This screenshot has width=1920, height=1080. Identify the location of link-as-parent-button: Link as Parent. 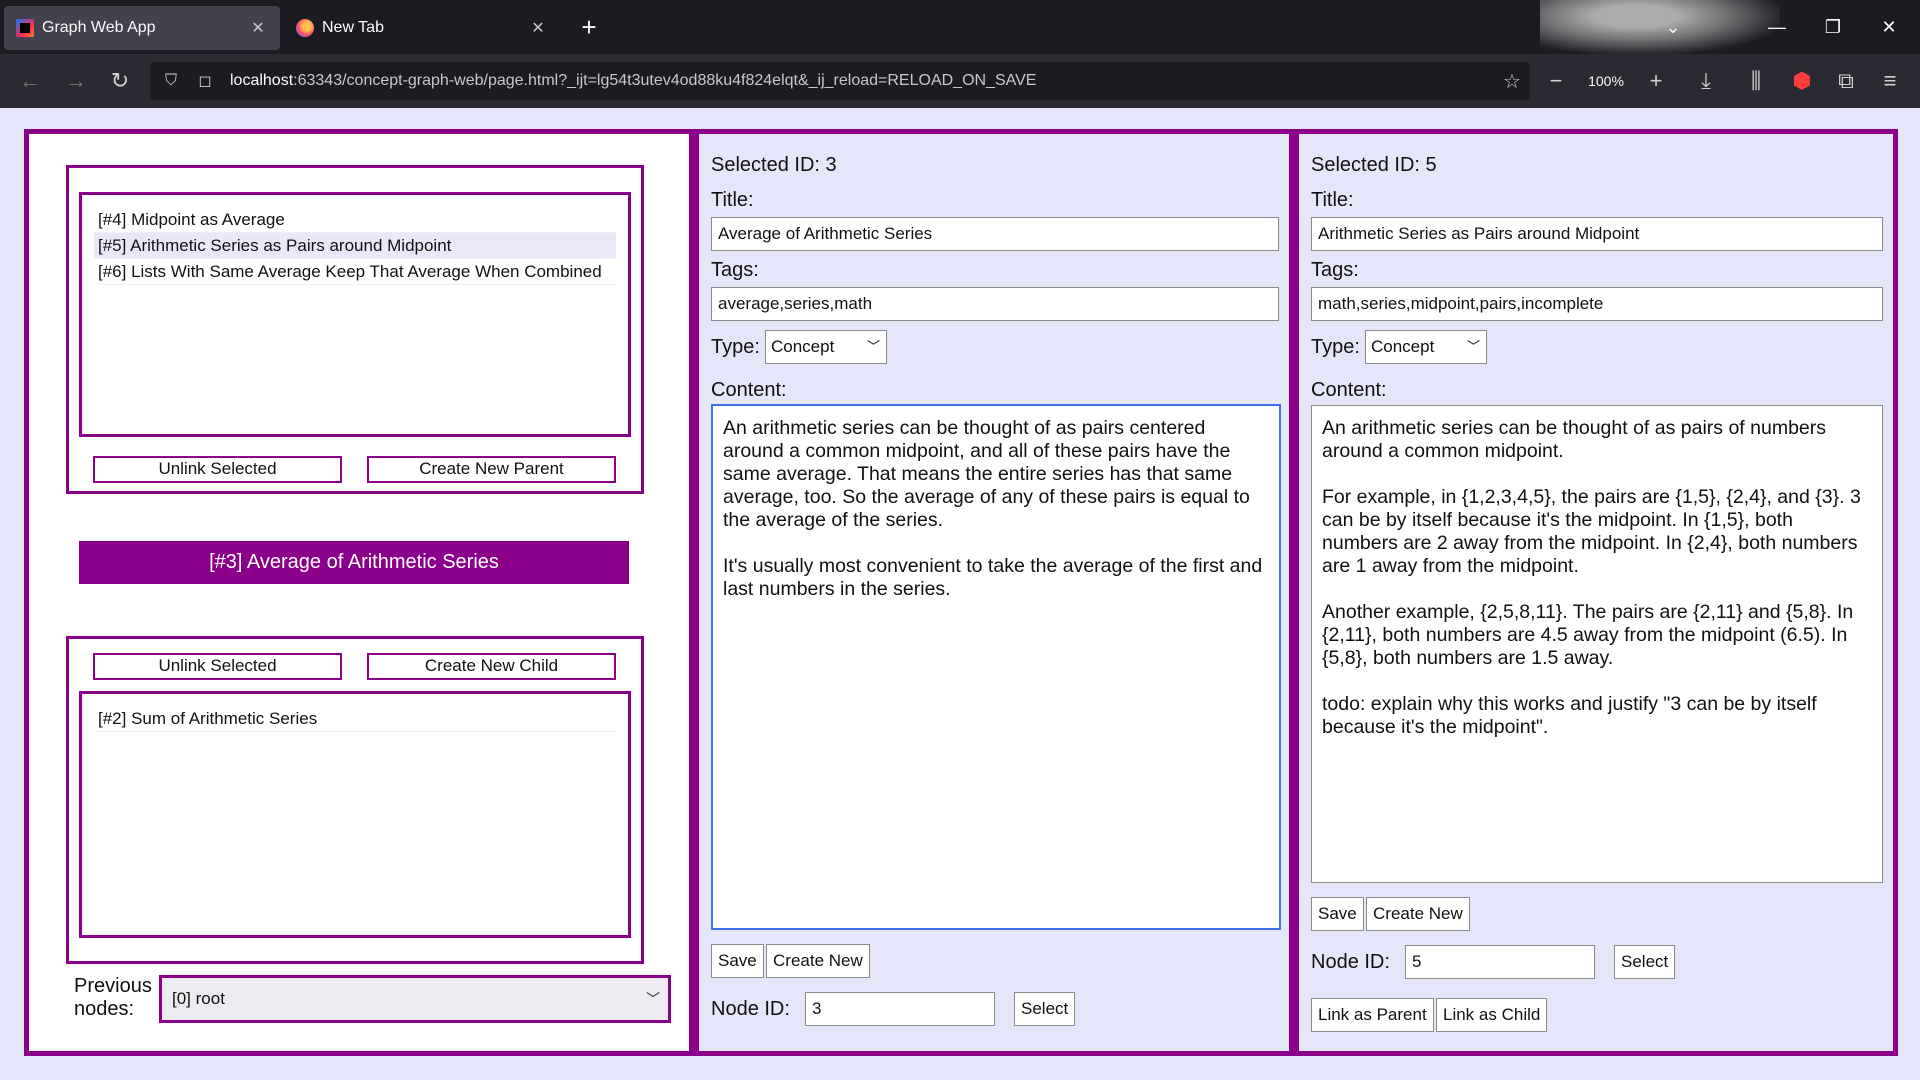
(1372, 1015).